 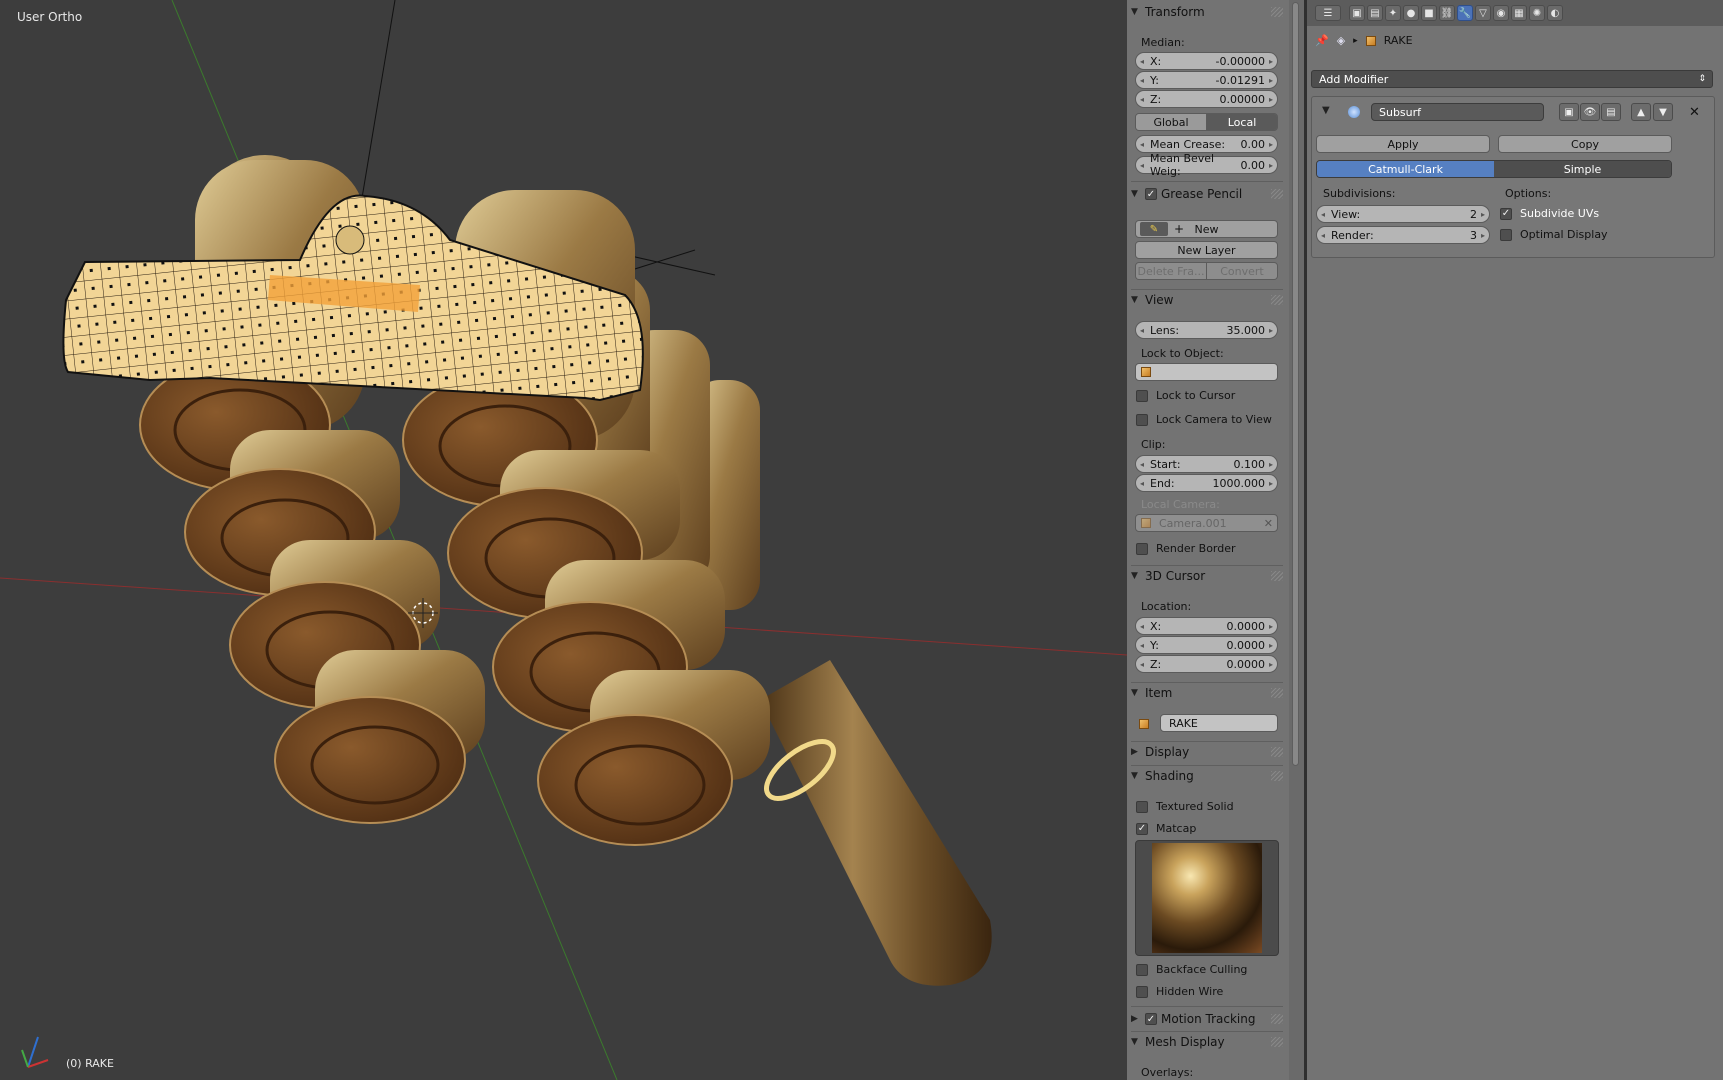 What do you see at coordinates (1207, 752) in the screenshot?
I see `panel-header-display: ▶ Display` at bounding box center [1207, 752].